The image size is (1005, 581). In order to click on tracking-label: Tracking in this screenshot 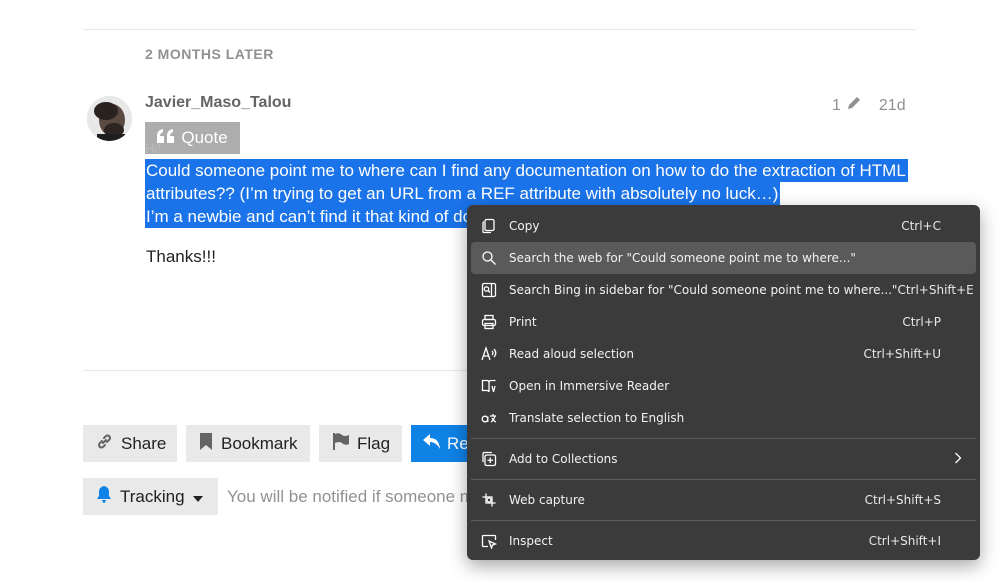, I will do `click(152, 496)`.